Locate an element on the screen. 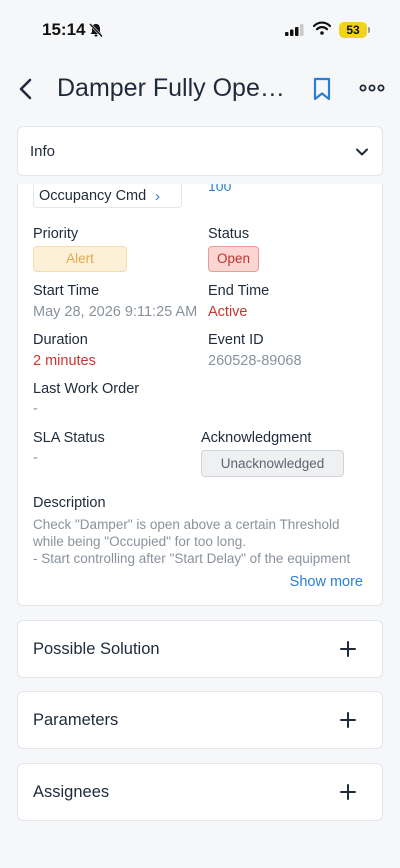 The width and height of the screenshot is (400, 868). acknowledgment-badge: Unacknowledged is located at coordinates (272, 463).